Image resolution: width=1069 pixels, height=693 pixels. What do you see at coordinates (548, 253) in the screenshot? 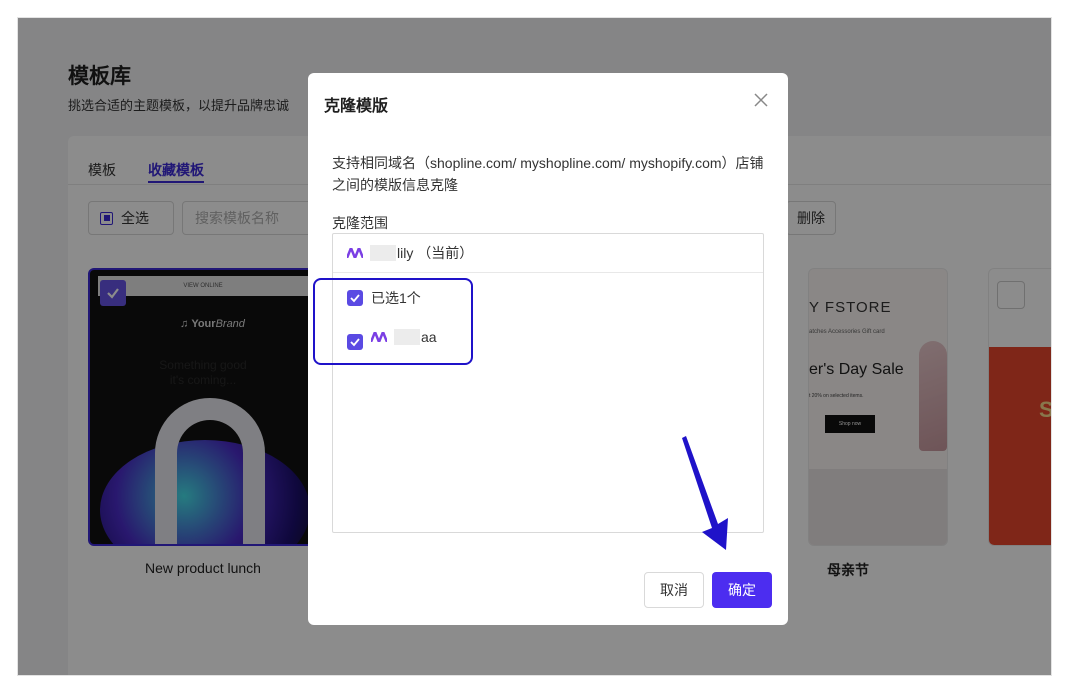
I see `current-store-row: lily （当前）` at bounding box center [548, 253].